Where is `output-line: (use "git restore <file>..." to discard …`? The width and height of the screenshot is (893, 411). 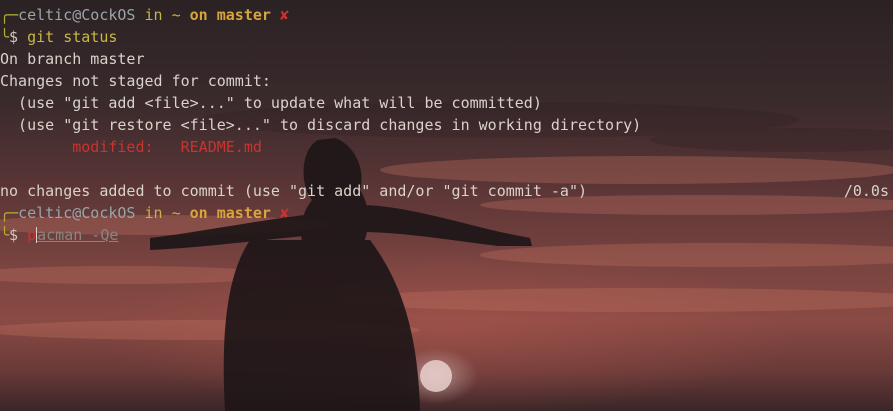 output-line: (use "git restore <file>..." to discard … is located at coordinates (321, 125).